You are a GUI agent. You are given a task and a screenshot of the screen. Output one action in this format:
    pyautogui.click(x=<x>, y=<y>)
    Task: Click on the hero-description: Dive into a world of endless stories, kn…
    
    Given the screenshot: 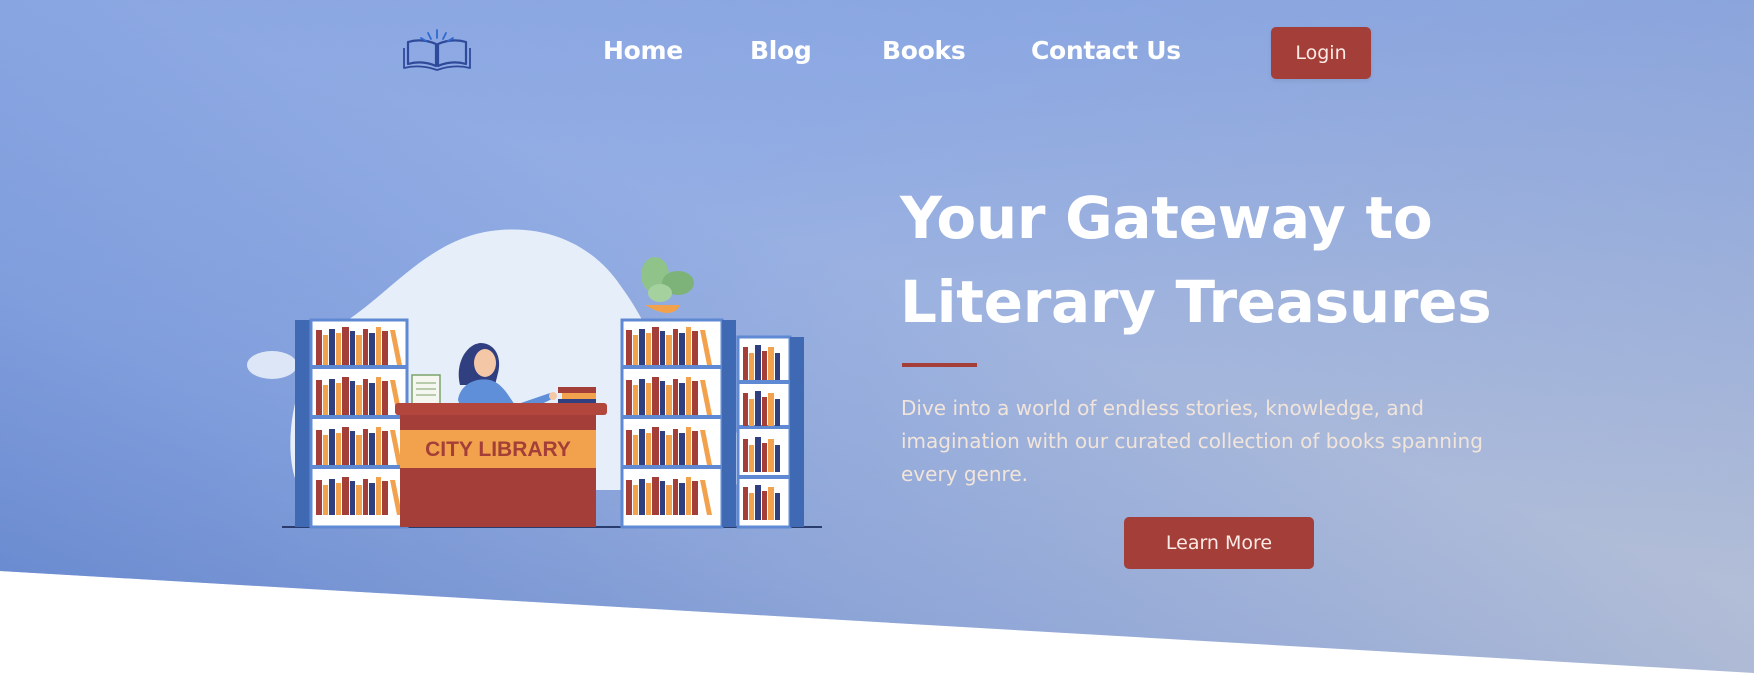 What is the action you would take?
    pyautogui.click(x=1192, y=441)
    